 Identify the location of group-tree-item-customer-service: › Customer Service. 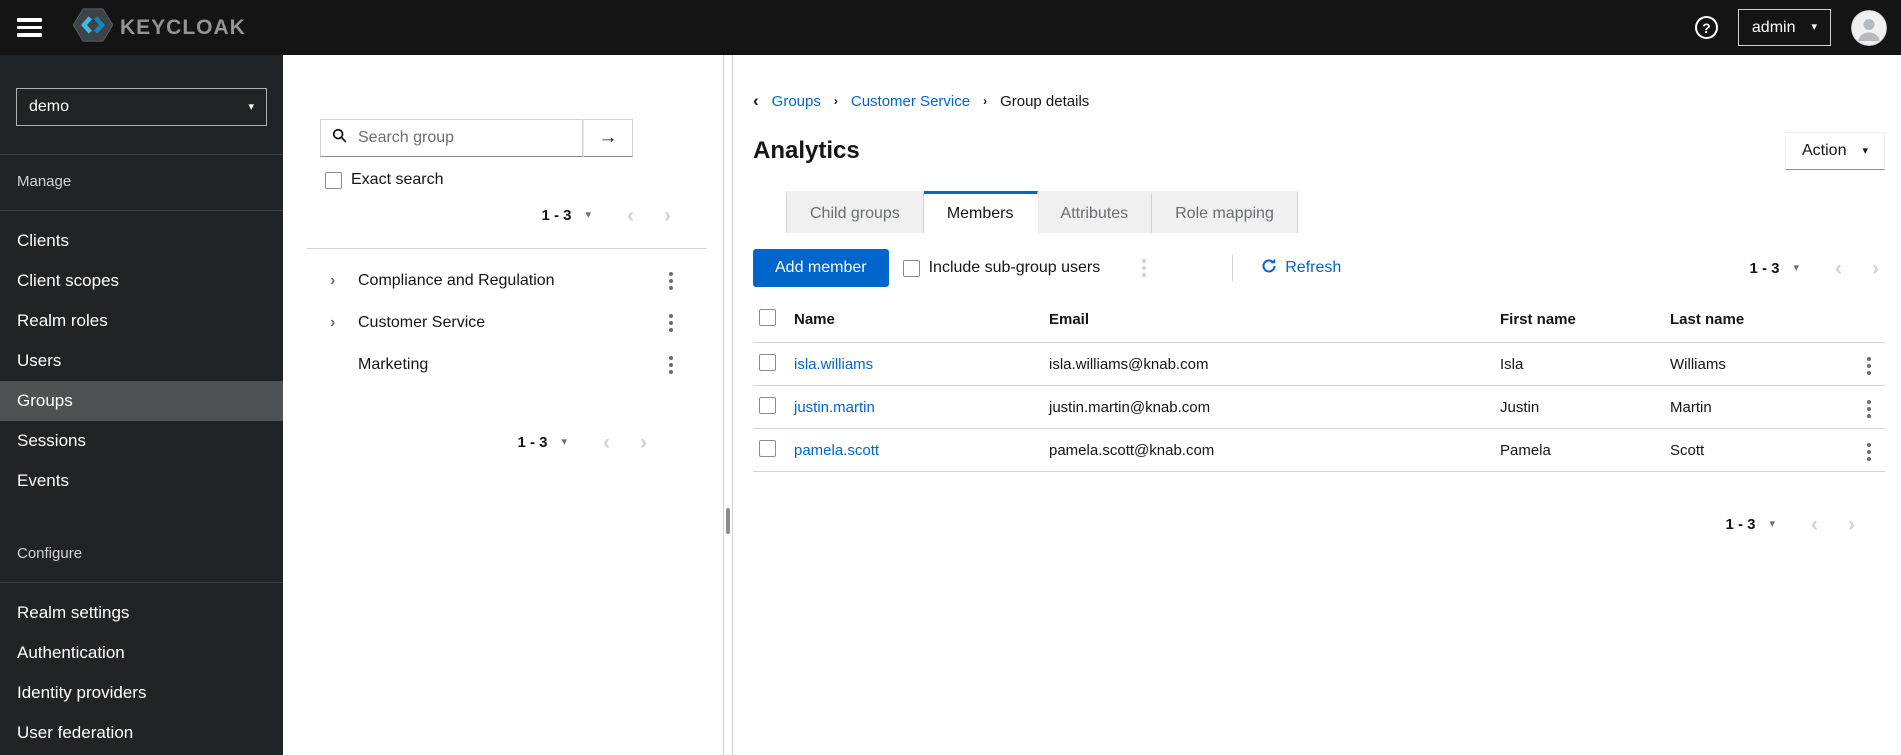
(507, 323).